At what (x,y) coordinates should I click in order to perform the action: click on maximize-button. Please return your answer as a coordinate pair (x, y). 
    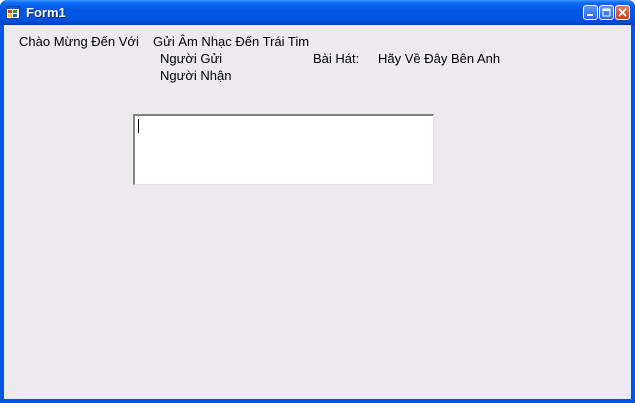
    Looking at the image, I should click on (606, 12).